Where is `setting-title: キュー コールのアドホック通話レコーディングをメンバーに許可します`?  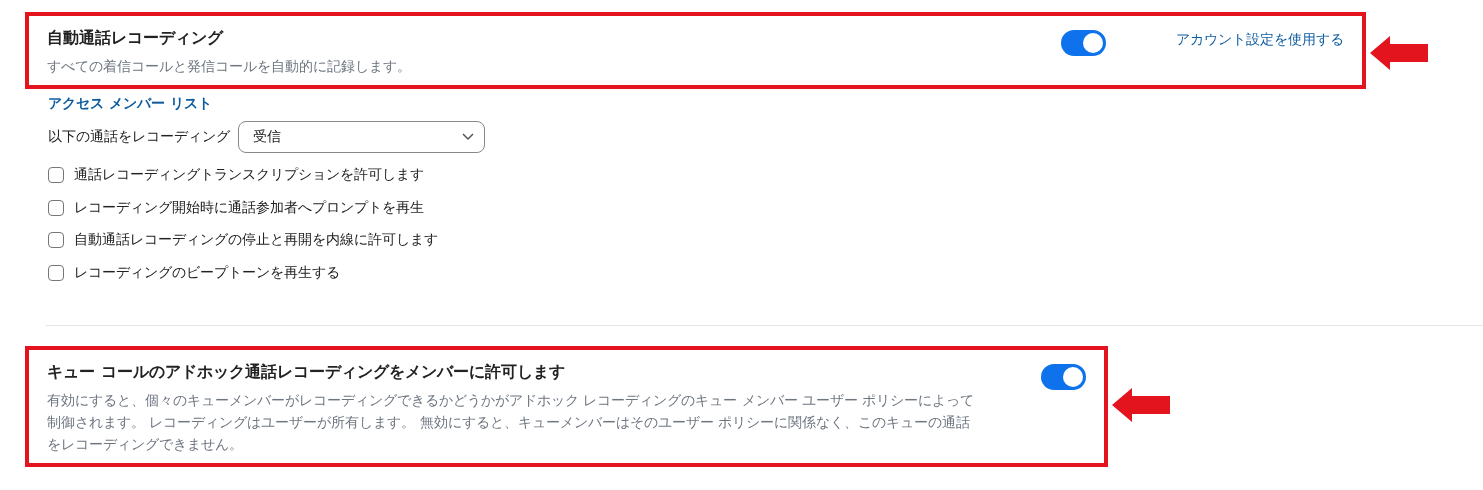 setting-title: キュー コールのアドホック通話レコーディングをメンバーに許可します is located at coordinates (306, 372).